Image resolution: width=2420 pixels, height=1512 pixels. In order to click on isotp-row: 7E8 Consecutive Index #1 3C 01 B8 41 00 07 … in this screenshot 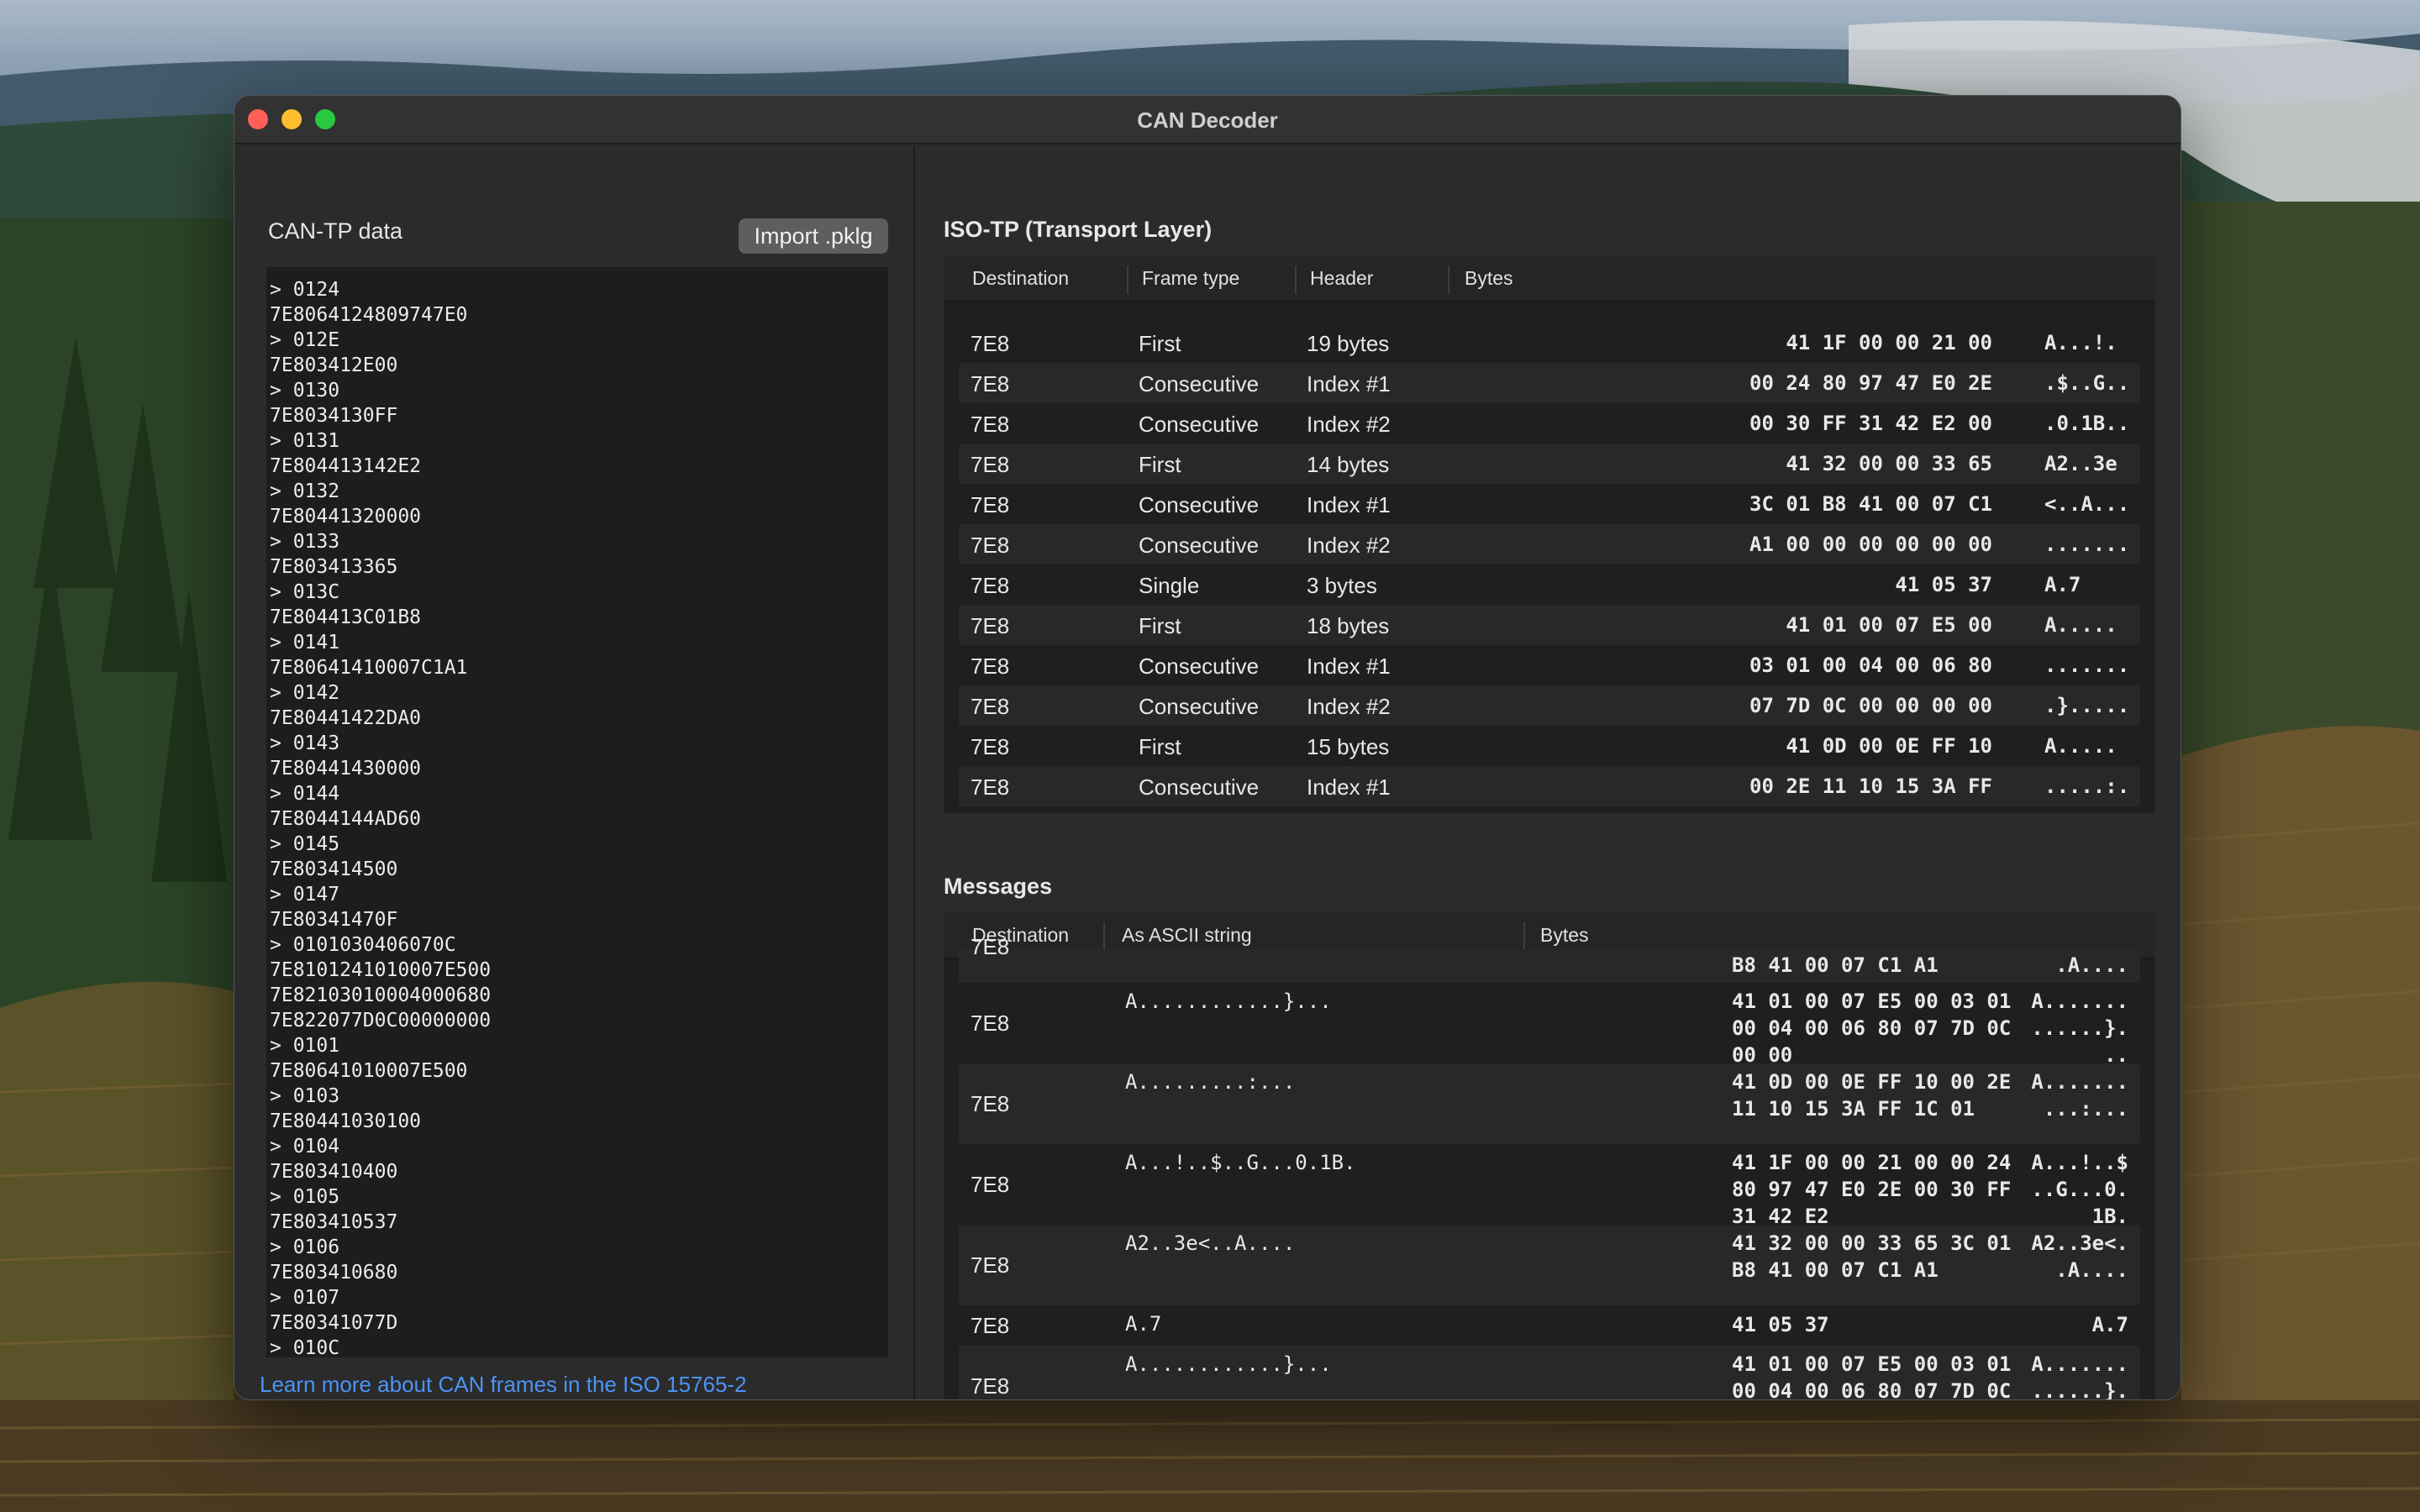, I will do `click(1549, 504)`.